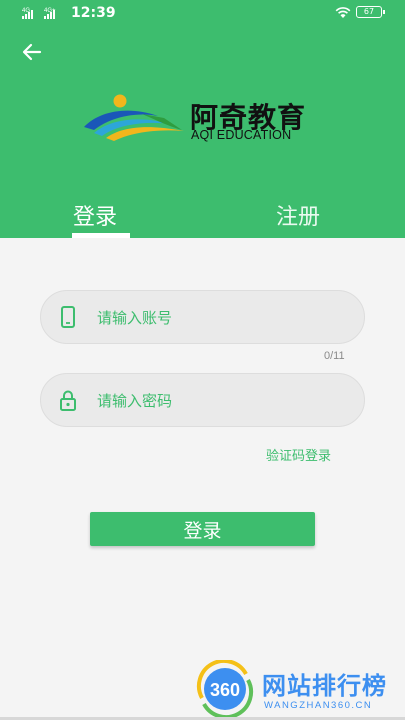  What do you see at coordinates (298, 454) in the screenshot?
I see `sms-login-link: 验证码登录` at bounding box center [298, 454].